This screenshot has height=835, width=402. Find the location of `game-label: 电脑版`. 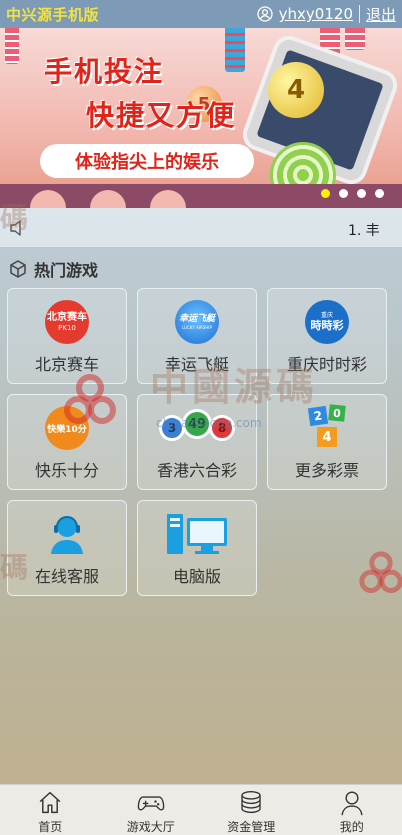

game-label: 电脑版 is located at coordinates (196, 576).